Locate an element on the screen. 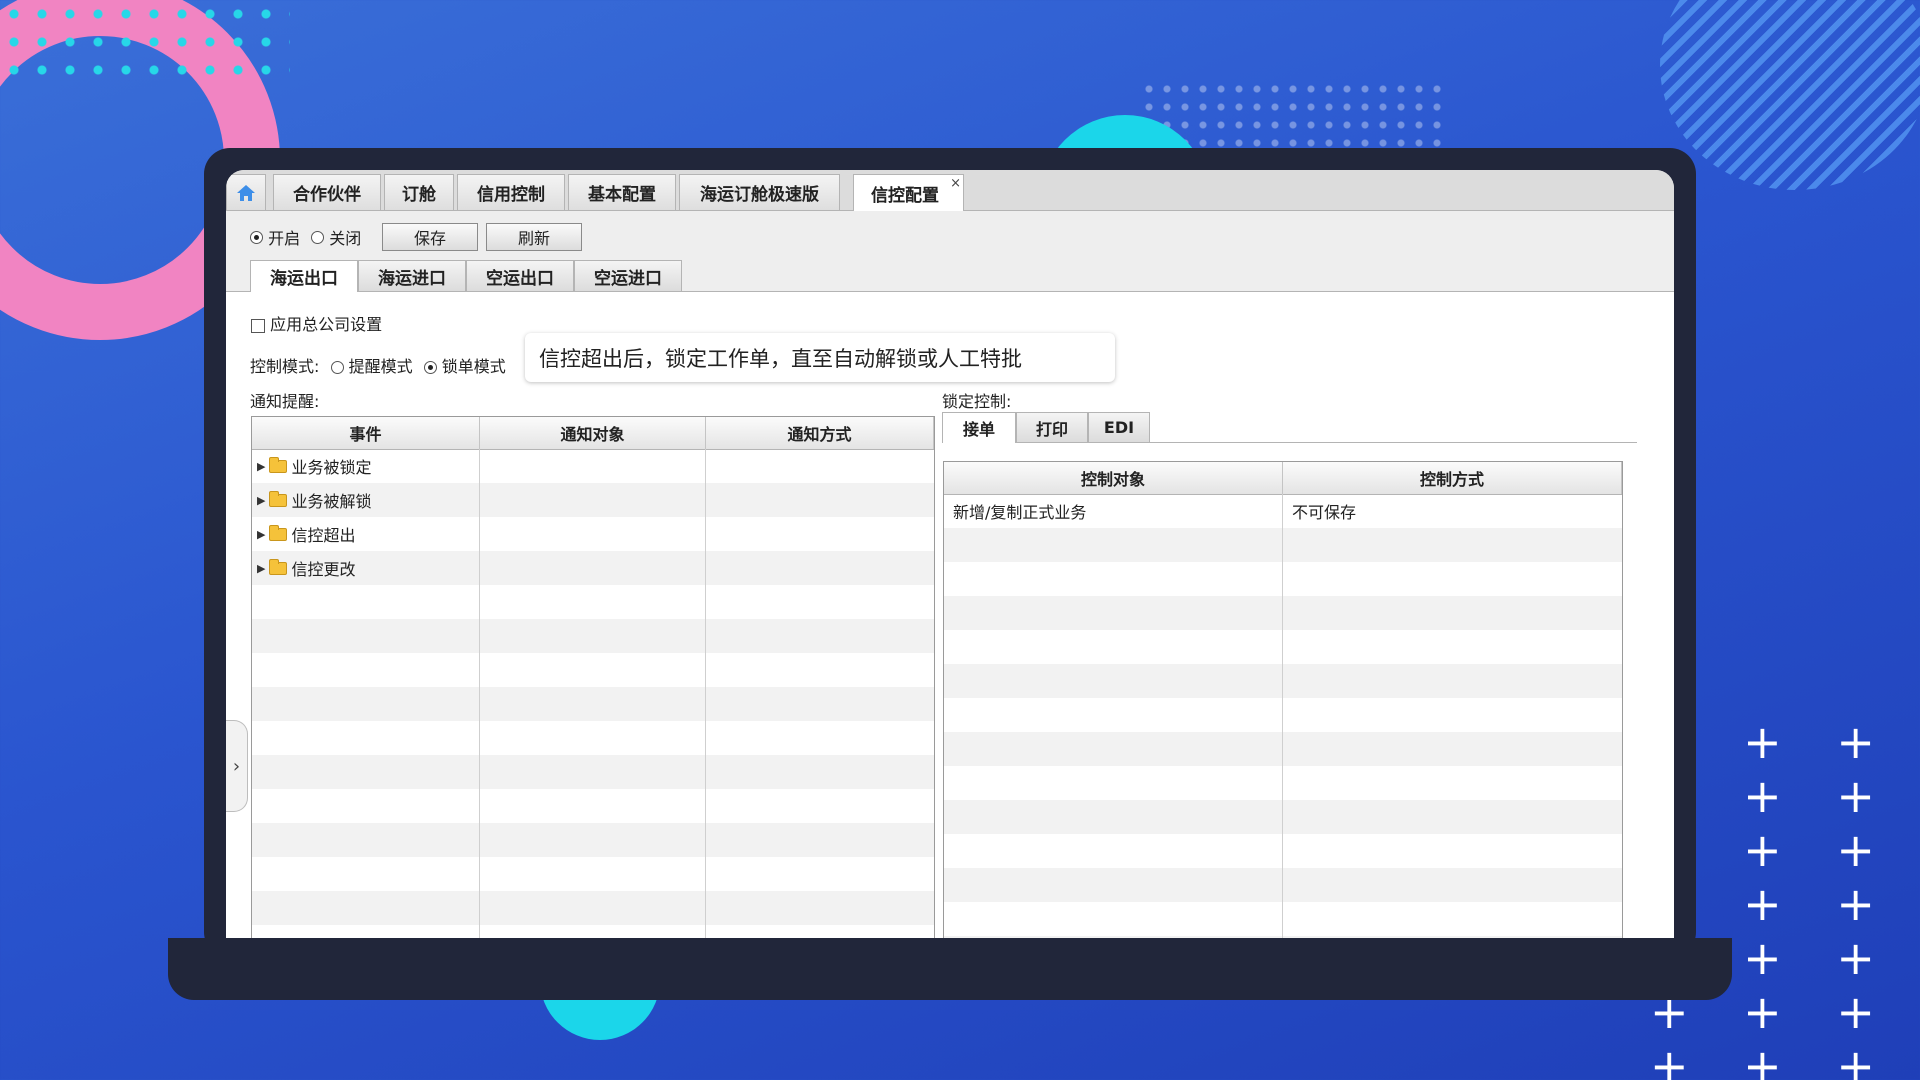 Image resolution: width=1920 pixels, height=1080 pixels. lock-mode-label: 锁单模式 is located at coordinates (473, 366).